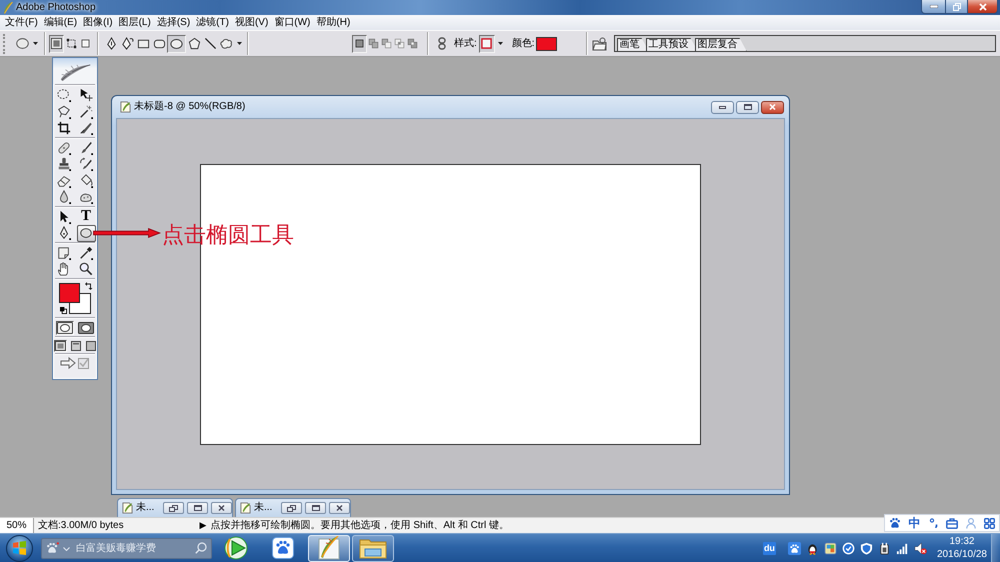 Image resolution: width=1000 pixels, height=562 pixels. What do you see at coordinates (283, 548) in the screenshot?
I see `paw-tile-icon` at bounding box center [283, 548].